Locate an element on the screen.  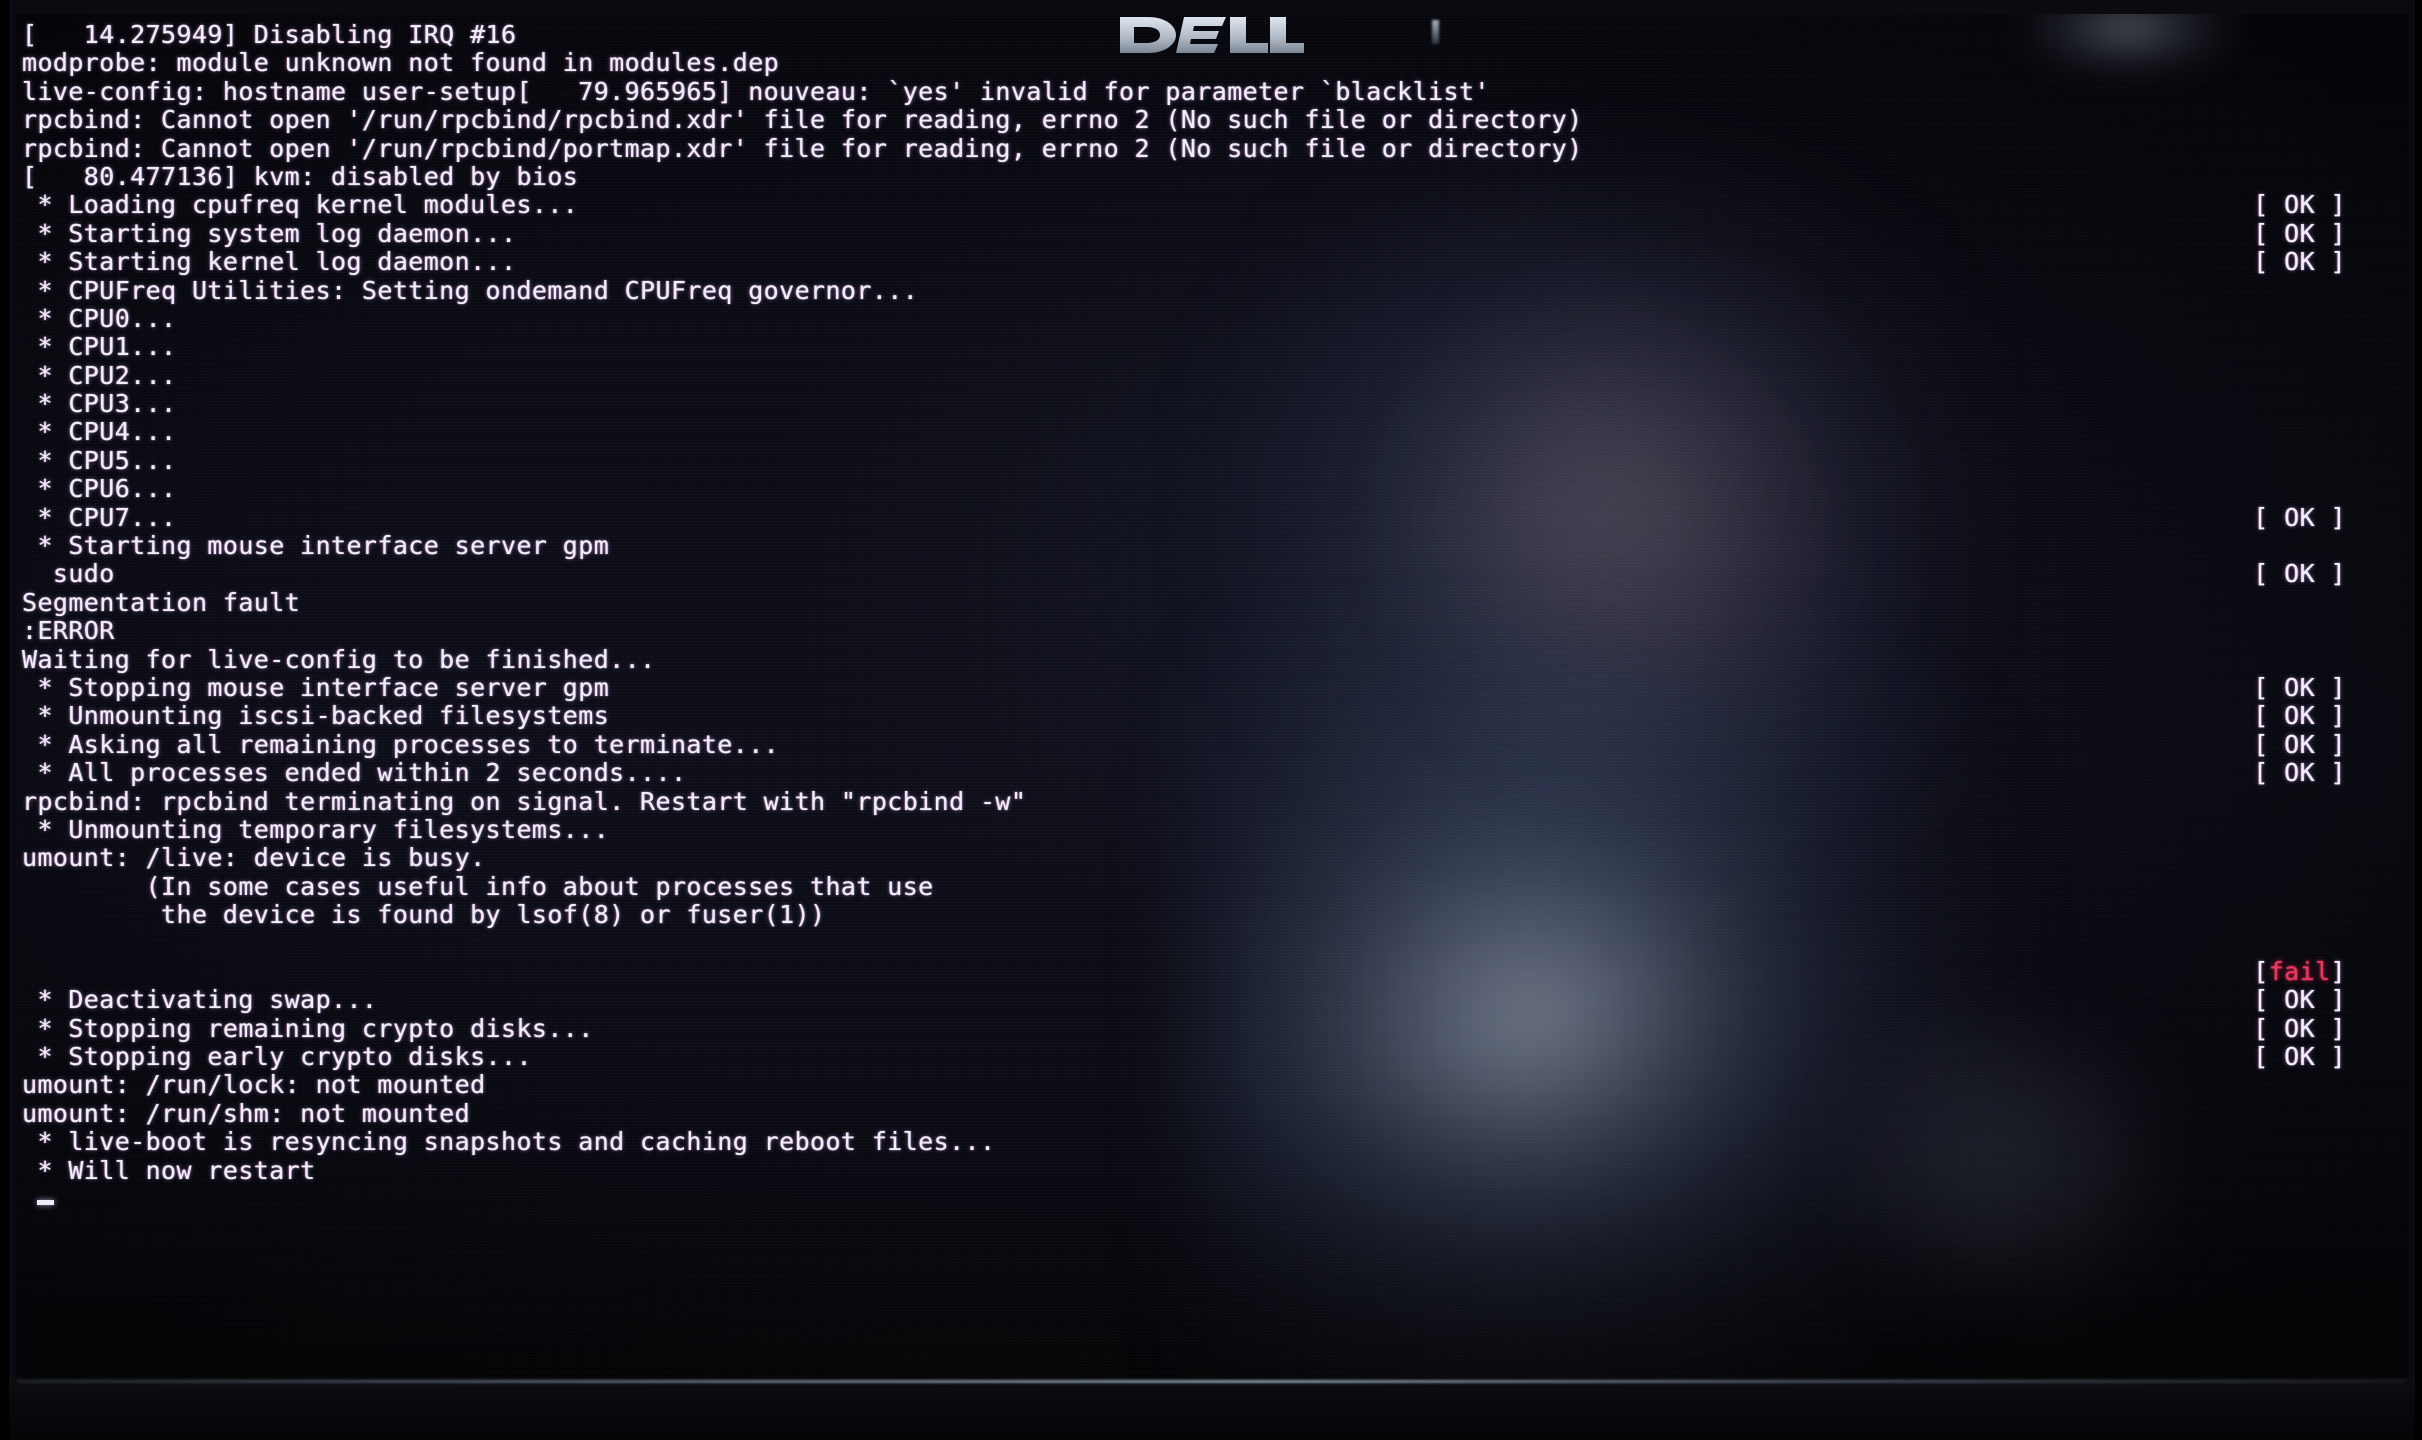
console-line: * Stopping early crypto disks... [ OK ] is located at coordinates (1211, 1057).